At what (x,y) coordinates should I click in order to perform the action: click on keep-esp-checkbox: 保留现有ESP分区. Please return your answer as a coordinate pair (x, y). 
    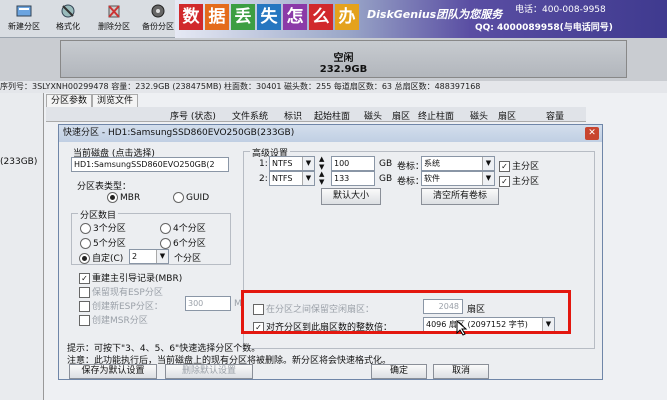
    Looking at the image, I should click on (121, 291).